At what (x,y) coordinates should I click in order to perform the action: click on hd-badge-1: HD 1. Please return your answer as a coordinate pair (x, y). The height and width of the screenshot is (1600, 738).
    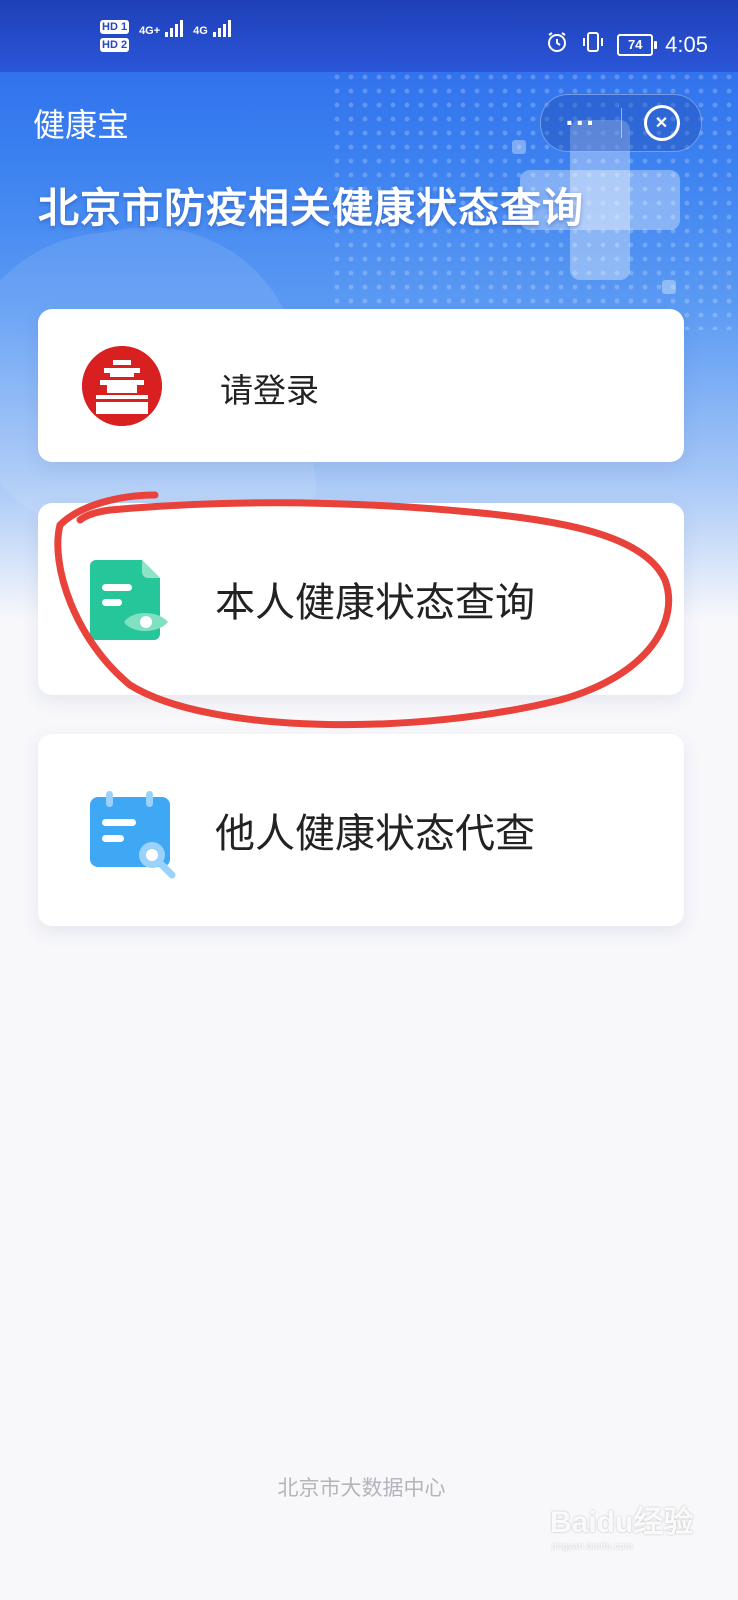
    Looking at the image, I should click on (115, 27).